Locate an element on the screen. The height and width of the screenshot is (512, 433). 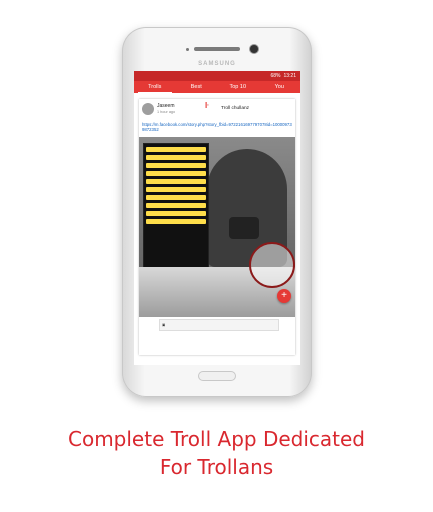
phone-top-bezel: SAMSUNG is located at coordinates (217, 49).